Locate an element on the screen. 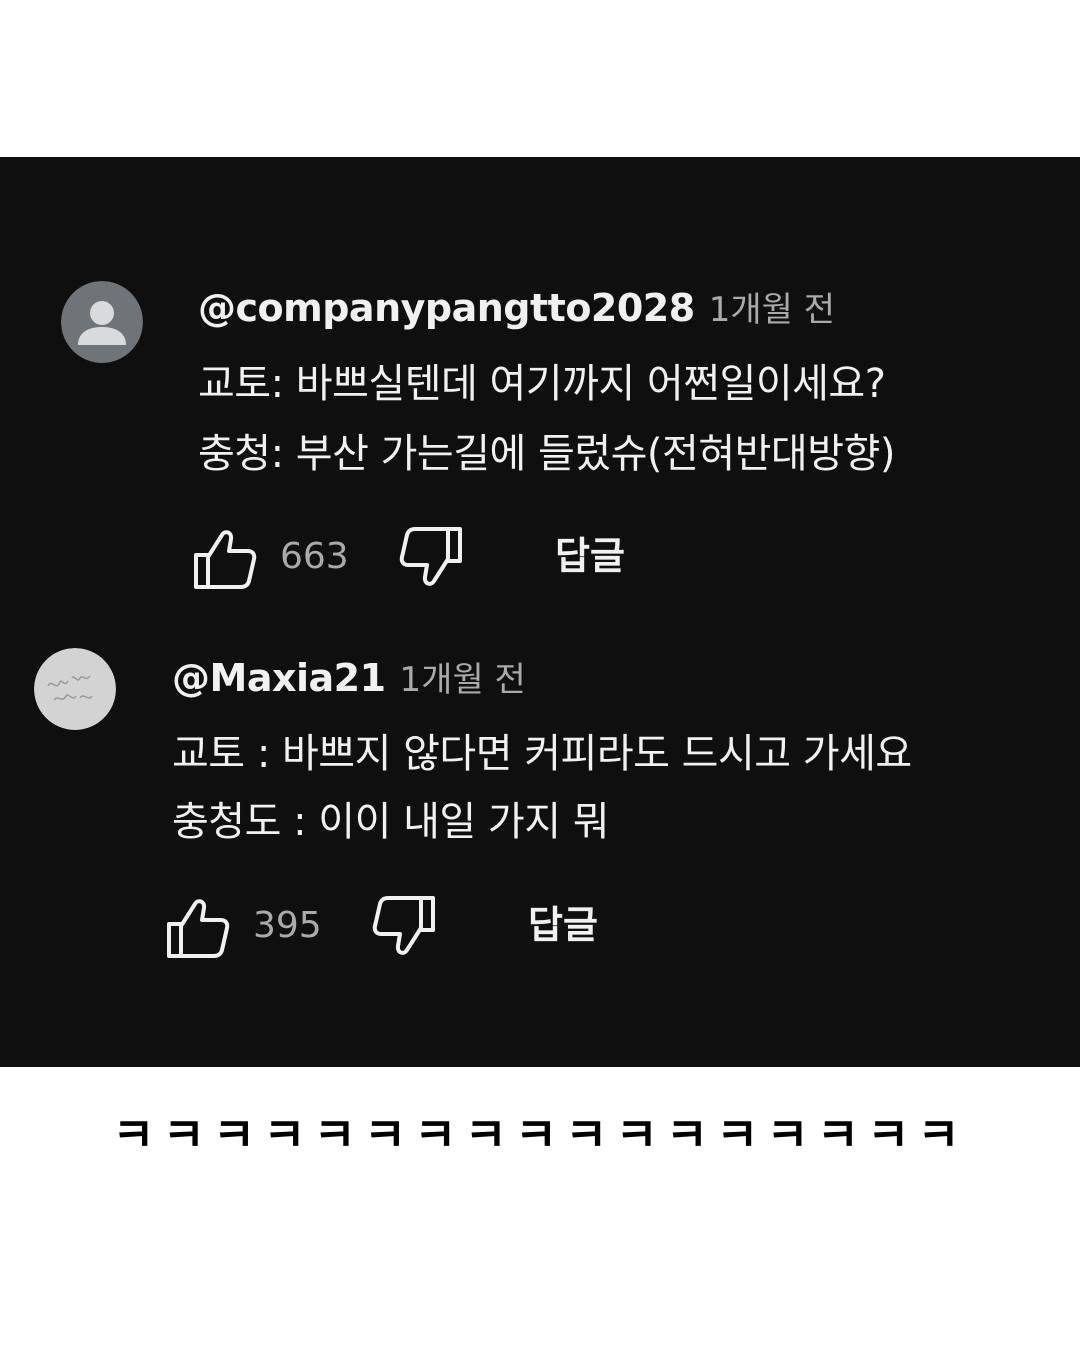  comment-text-line: 충청도 : 이이 내일 가지 뭐 is located at coordinates (391, 822).